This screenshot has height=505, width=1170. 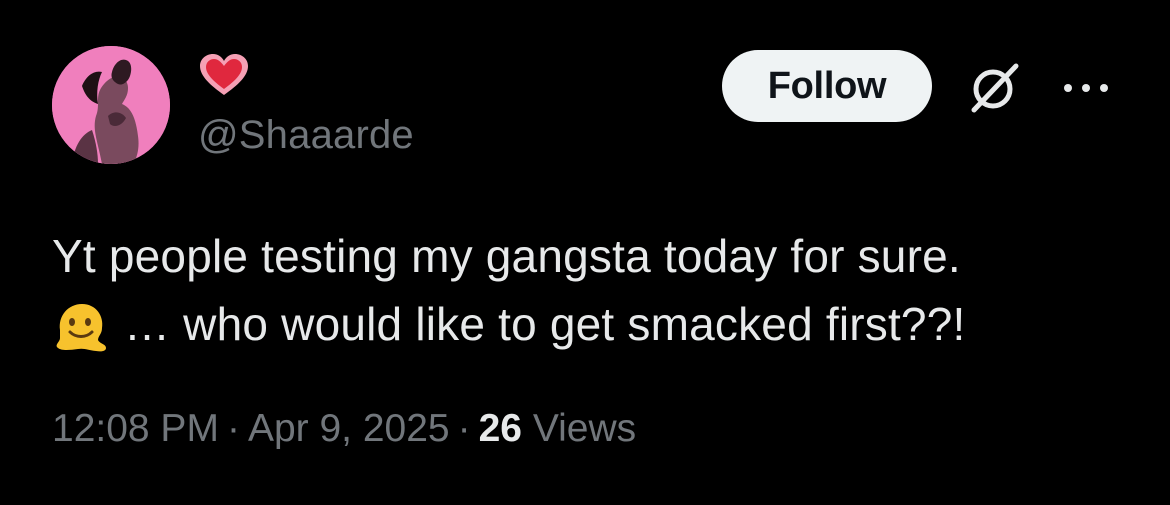 I want to click on avatar, so click(x=111, y=105).